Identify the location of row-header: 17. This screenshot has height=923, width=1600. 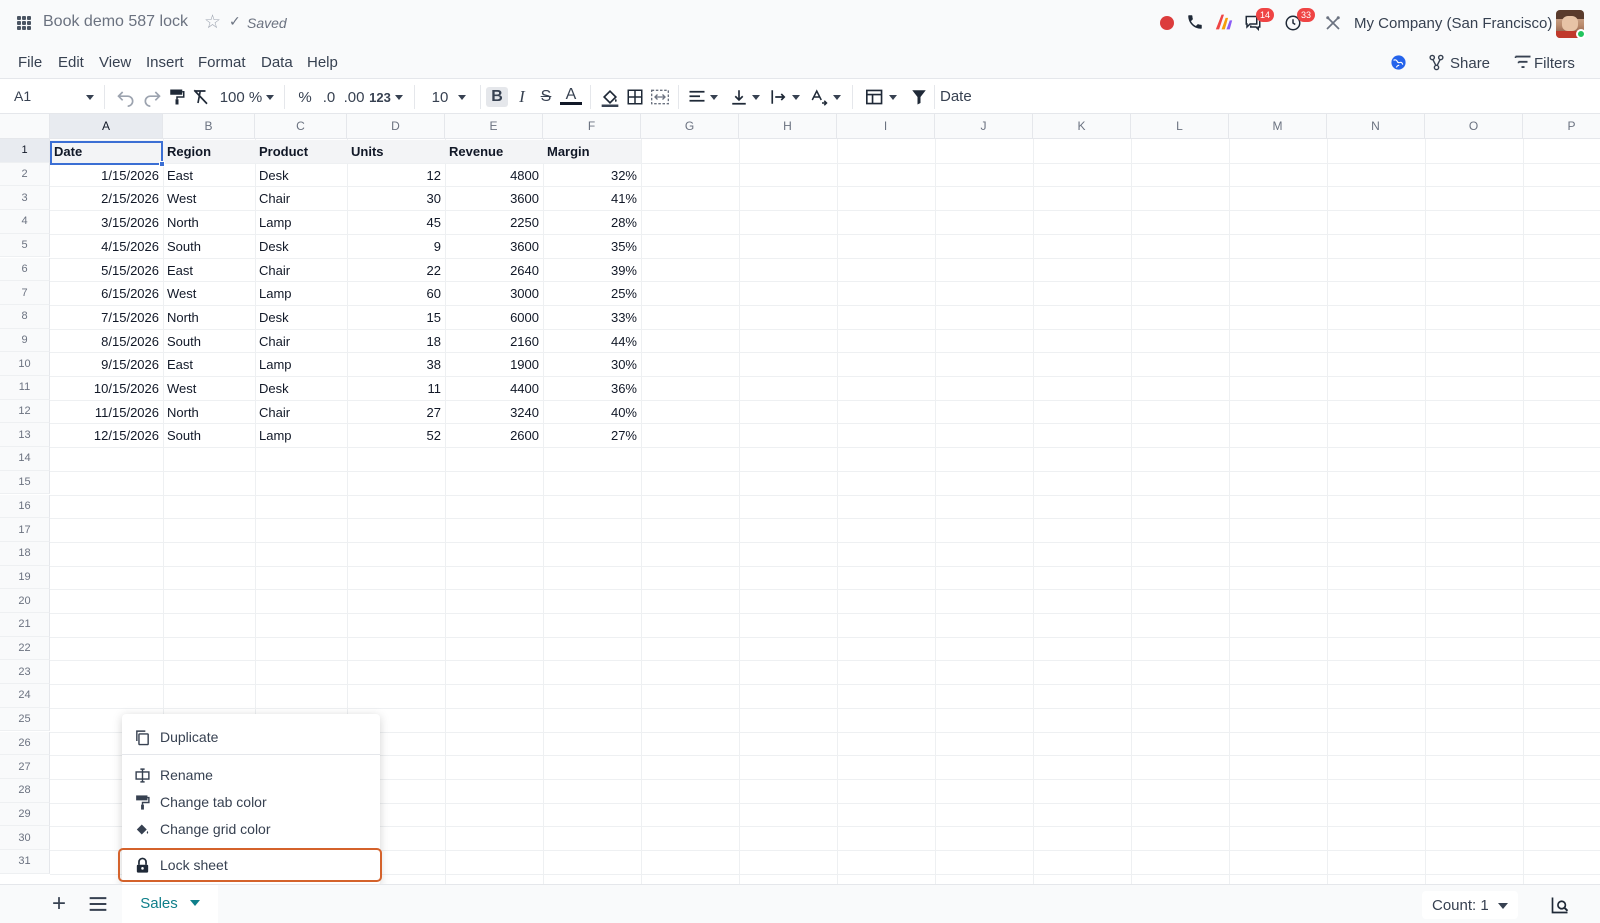
(25, 530).